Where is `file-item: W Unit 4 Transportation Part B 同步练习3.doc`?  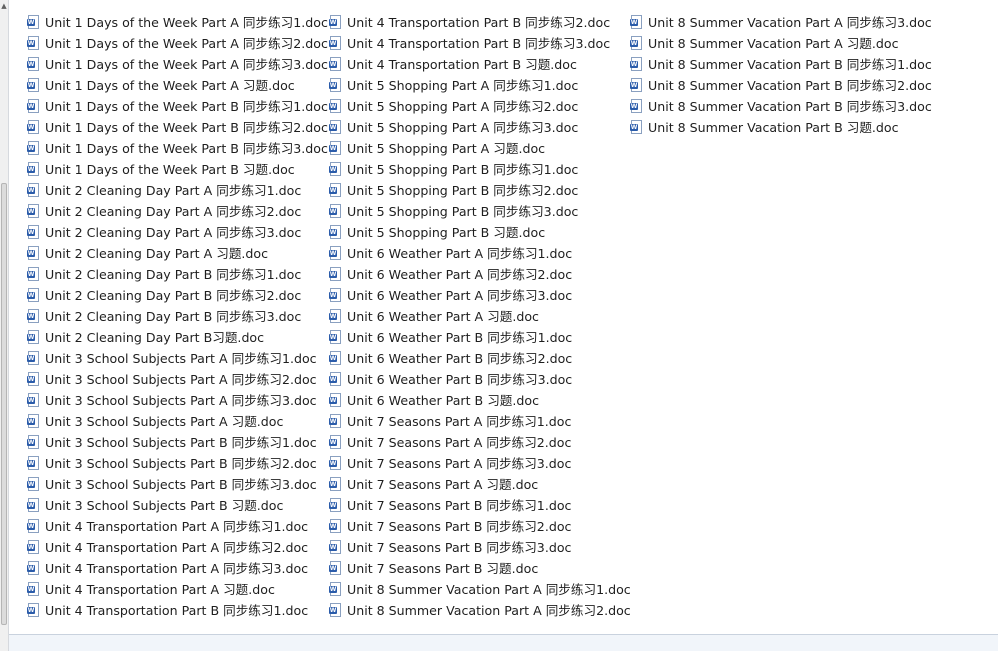 file-item: W Unit 4 Transportation Part B 同步练习3.doc is located at coordinates (480, 42).